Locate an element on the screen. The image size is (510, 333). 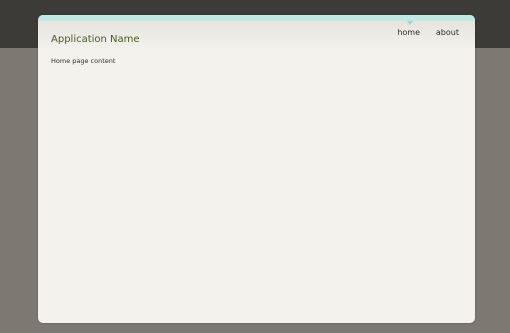
main-content-text: Home page content is located at coordinates (83, 61).